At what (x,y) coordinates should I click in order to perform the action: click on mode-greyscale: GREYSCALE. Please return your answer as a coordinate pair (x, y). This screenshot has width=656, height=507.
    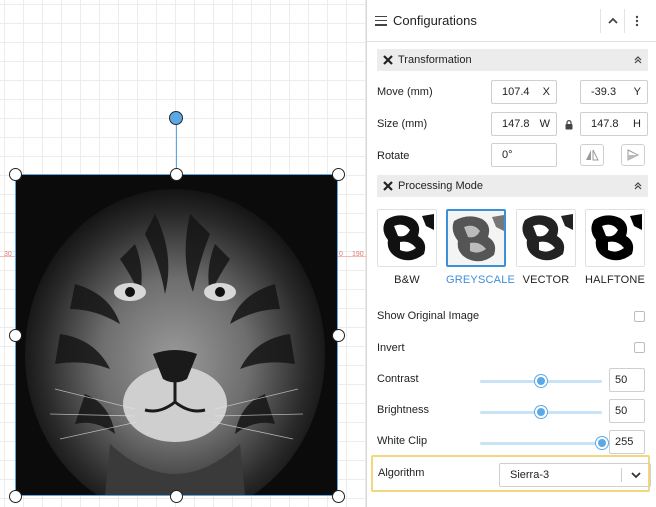
    Looking at the image, I should click on (481, 247).